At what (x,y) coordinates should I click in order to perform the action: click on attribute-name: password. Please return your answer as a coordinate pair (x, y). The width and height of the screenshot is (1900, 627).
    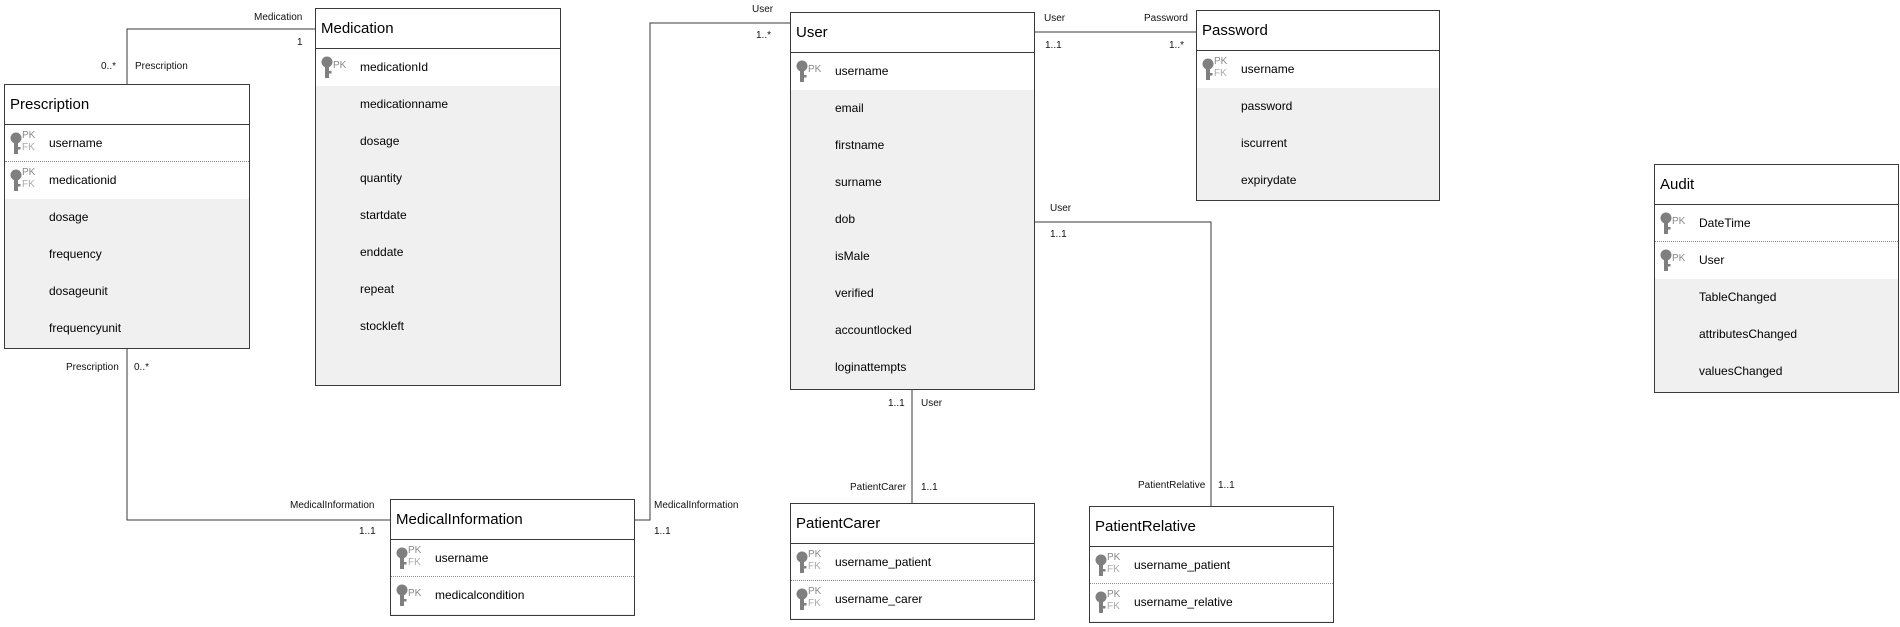
    Looking at the image, I should click on (1267, 106).